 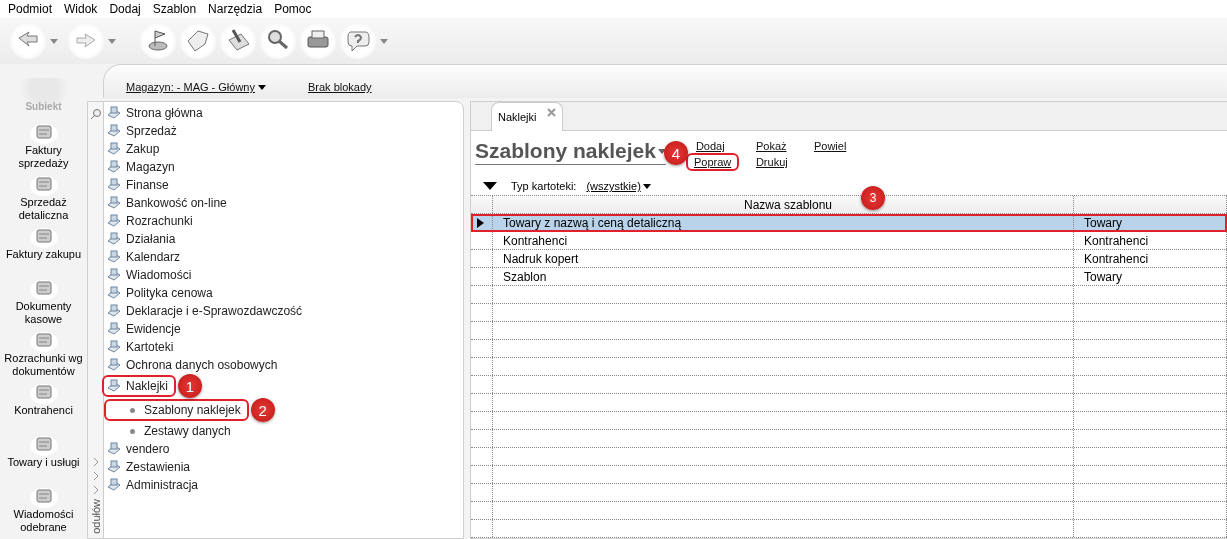 What do you see at coordinates (43, 354) in the screenshot?
I see `module-button: Rozrachunki wg dokumentów` at bounding box center [43, 354].